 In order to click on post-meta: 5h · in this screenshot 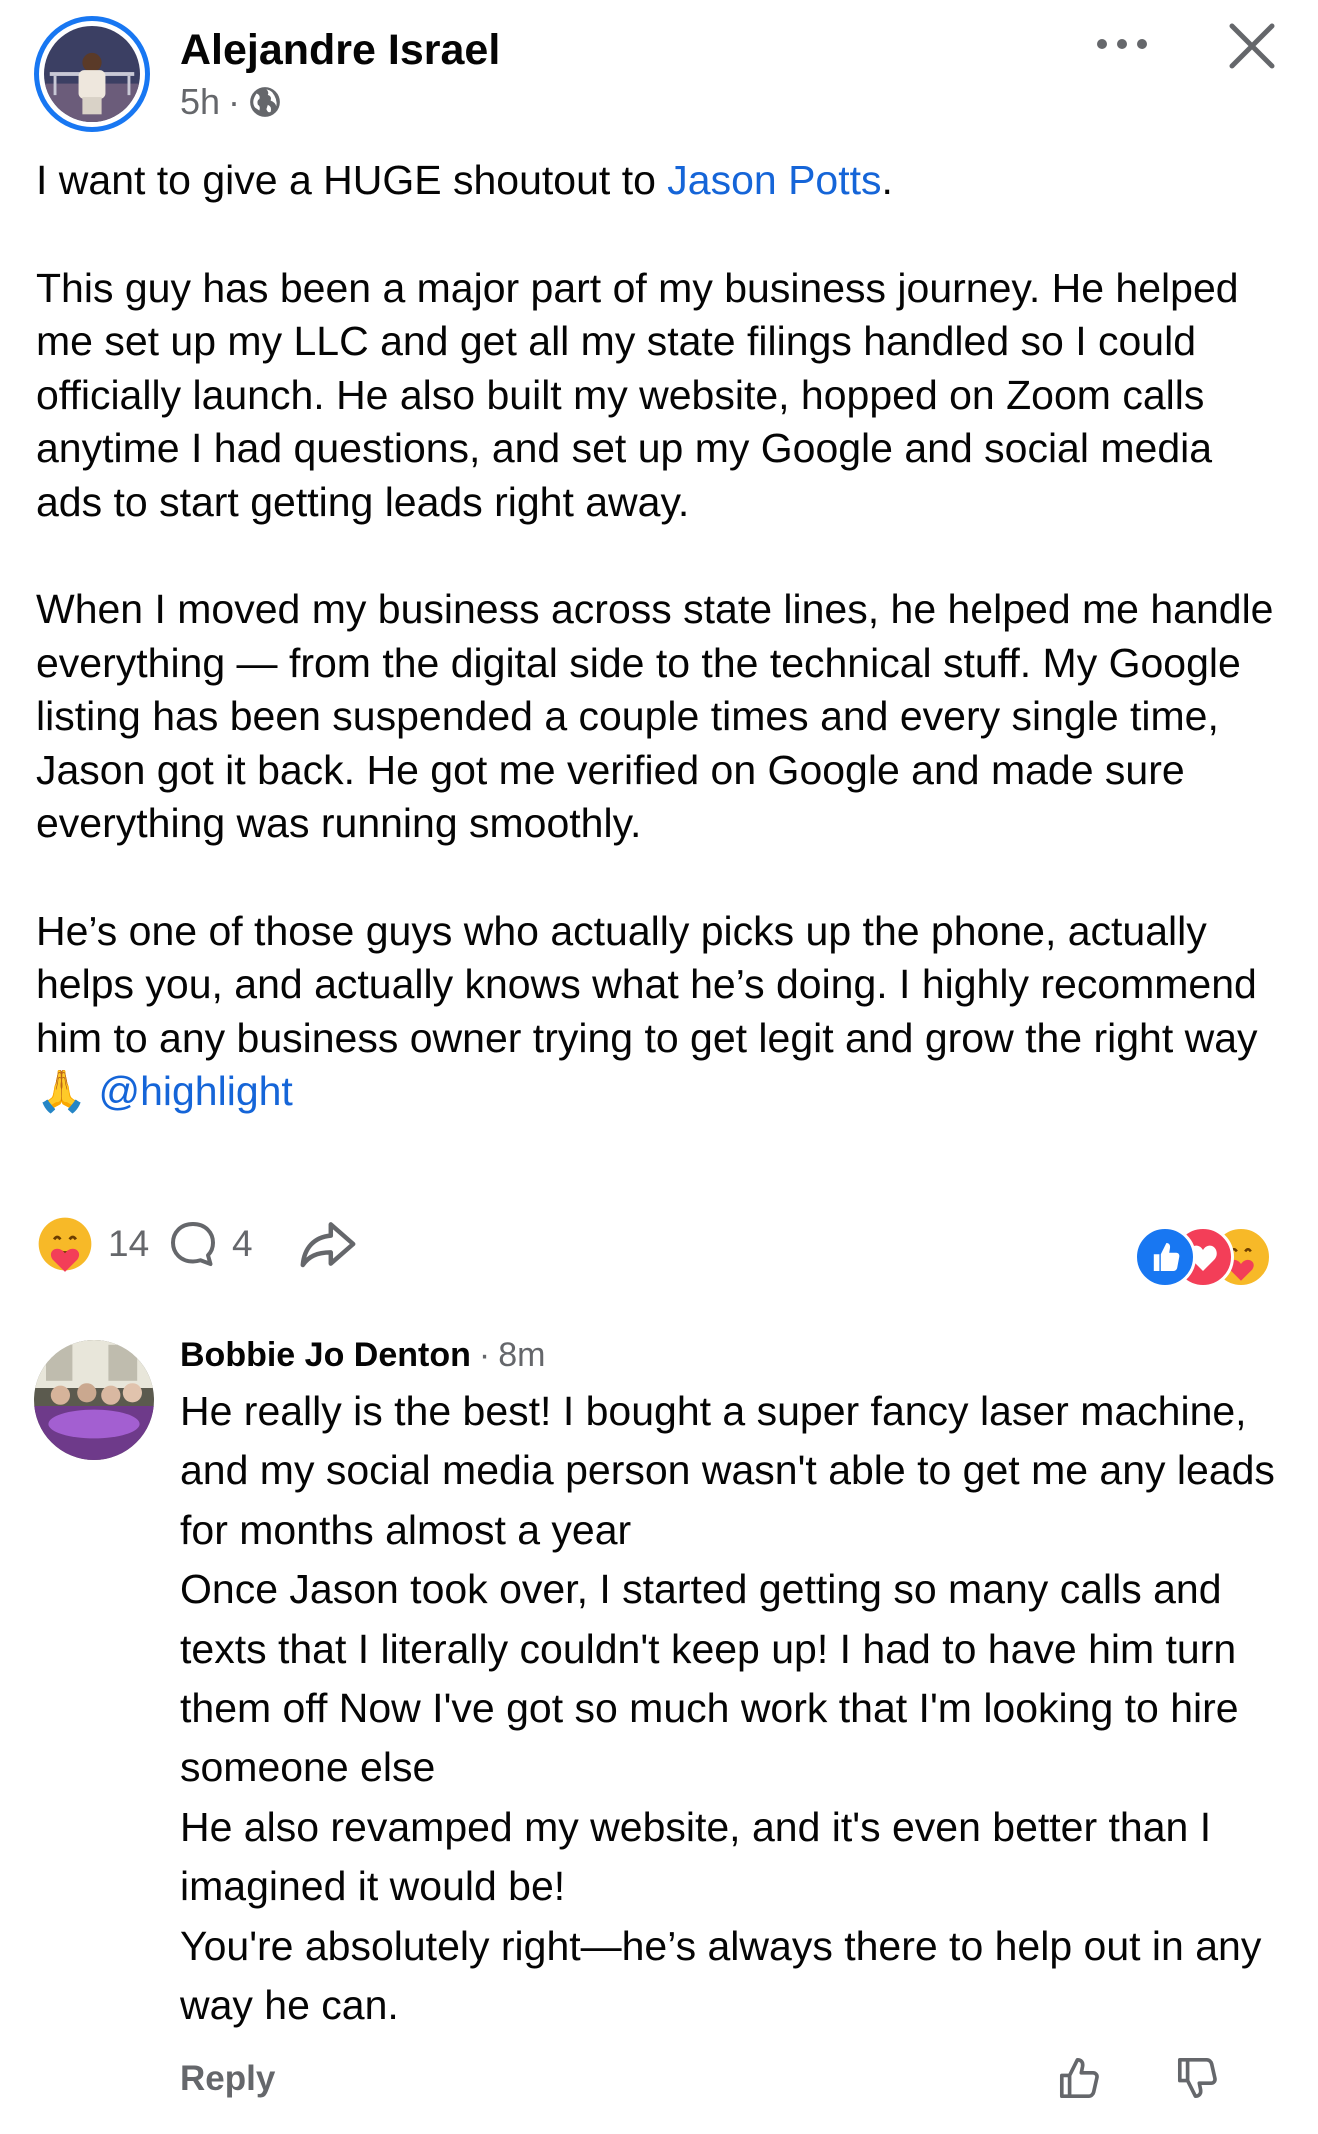, I will do `click(231, 102)`.